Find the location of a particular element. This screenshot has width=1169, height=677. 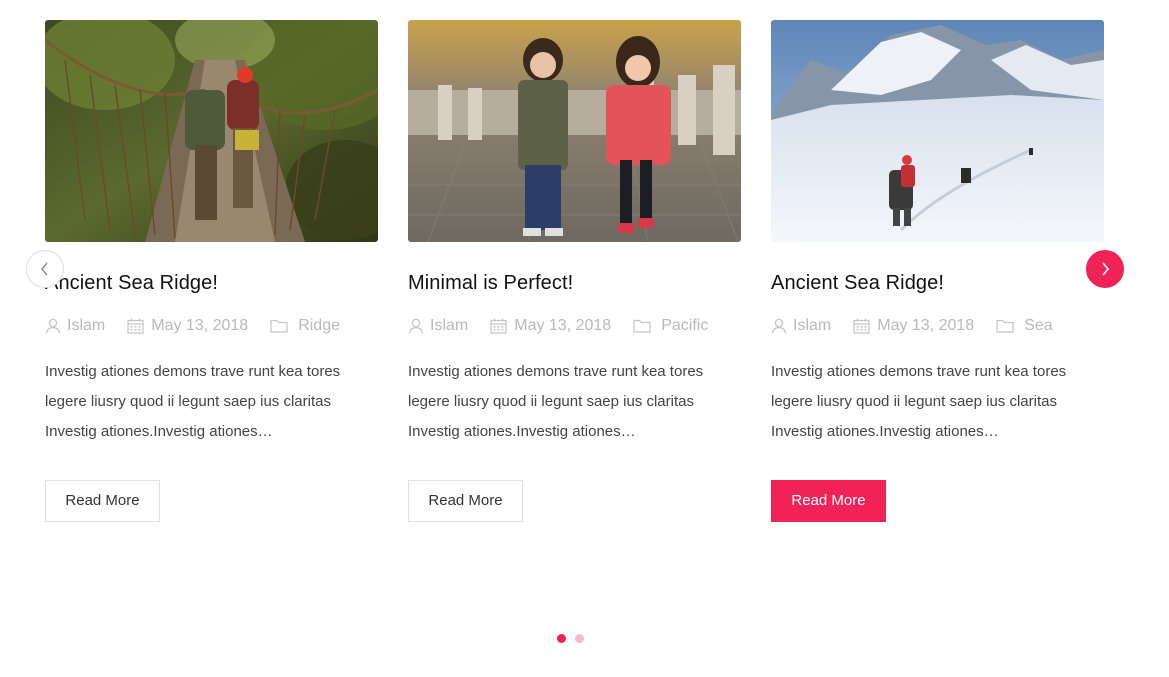

post-meta: Islam May 13, 2018 Pacific is located at coordinates (569, 326).